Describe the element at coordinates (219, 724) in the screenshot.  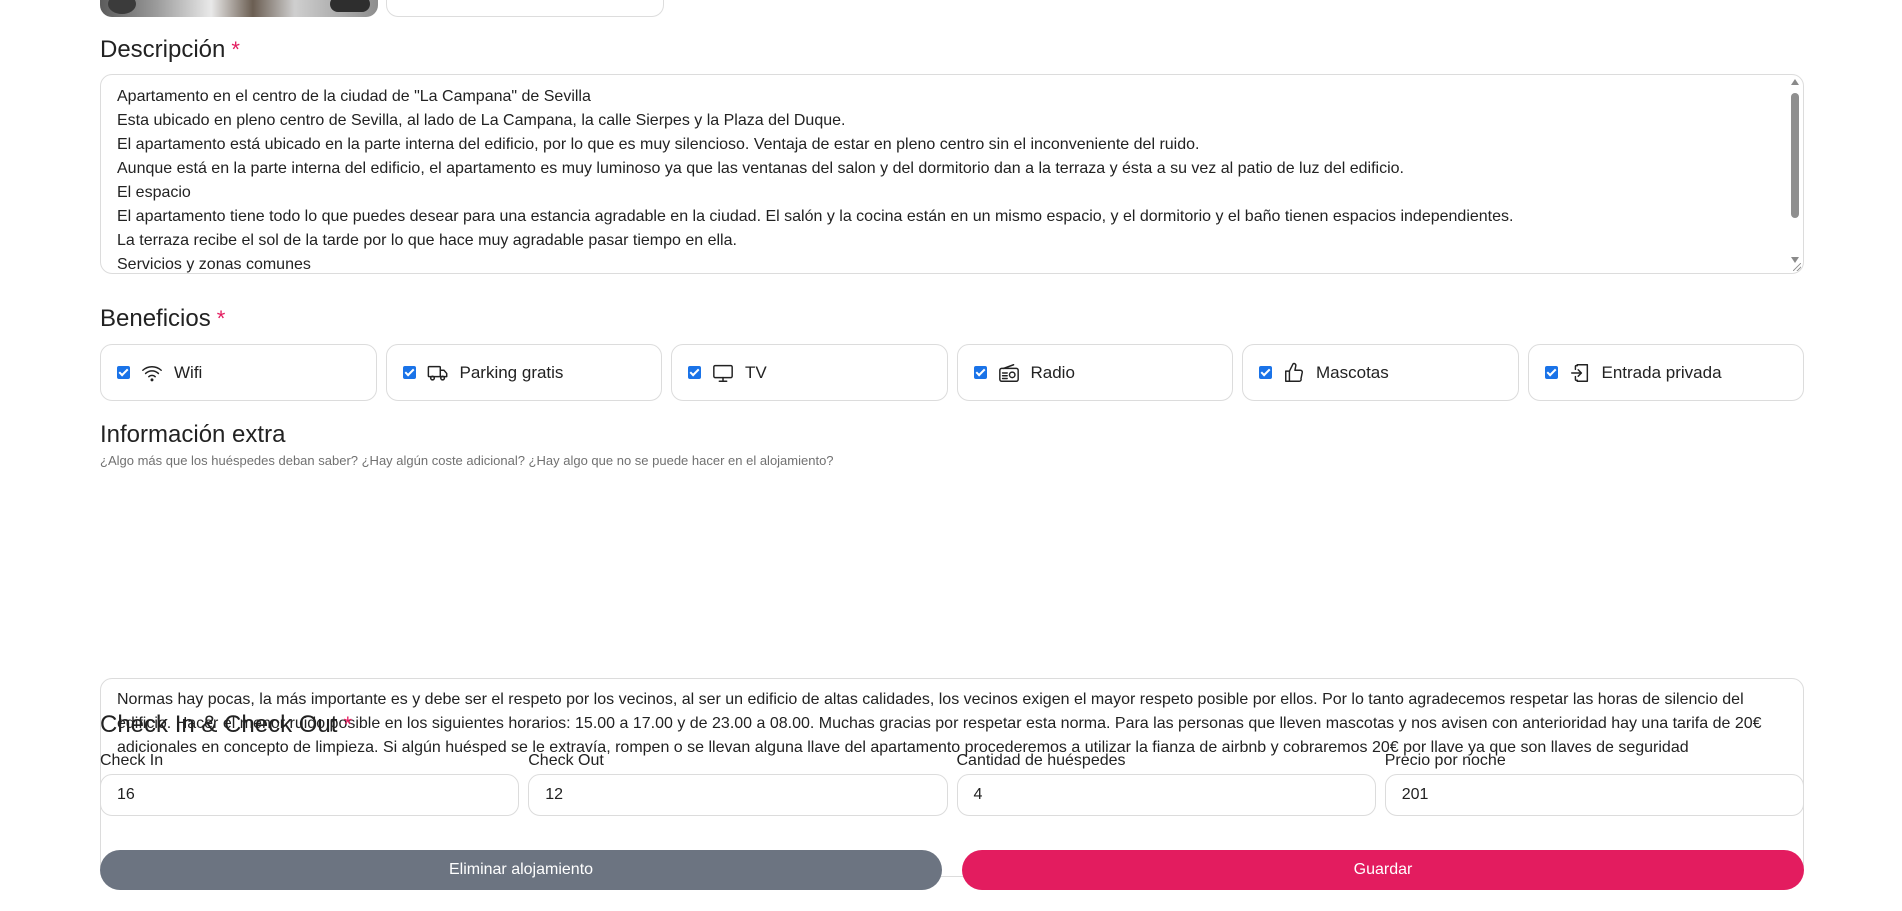
I see `checkin-title-text: Check In & Check Out` at that location.